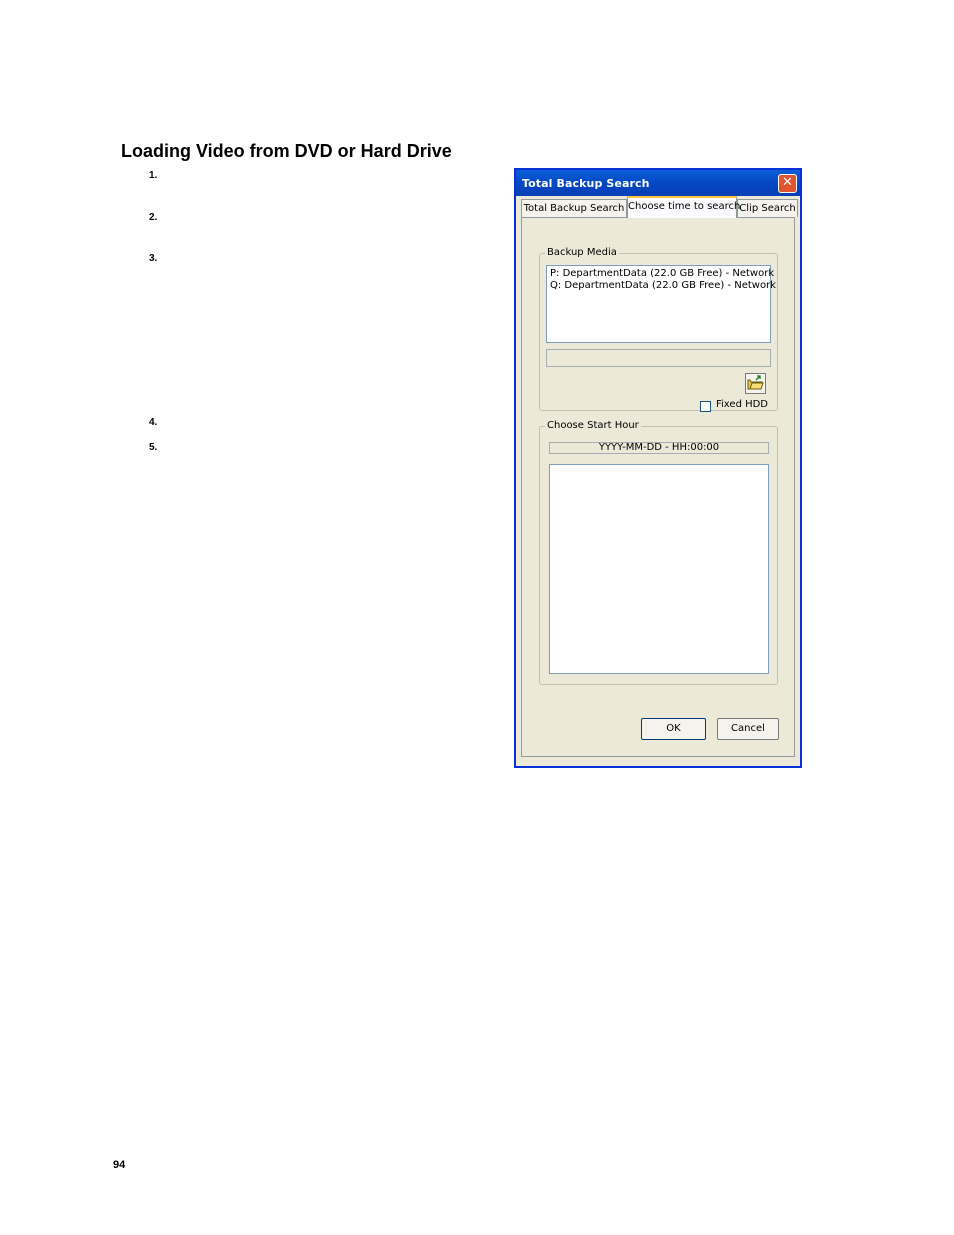 This screenshot has width=954, height=1235. What do you see at coordinates (582, 252) in the screenshot?
I see `backup-media-legend: Backup Media` at bounding box center [582, 252].